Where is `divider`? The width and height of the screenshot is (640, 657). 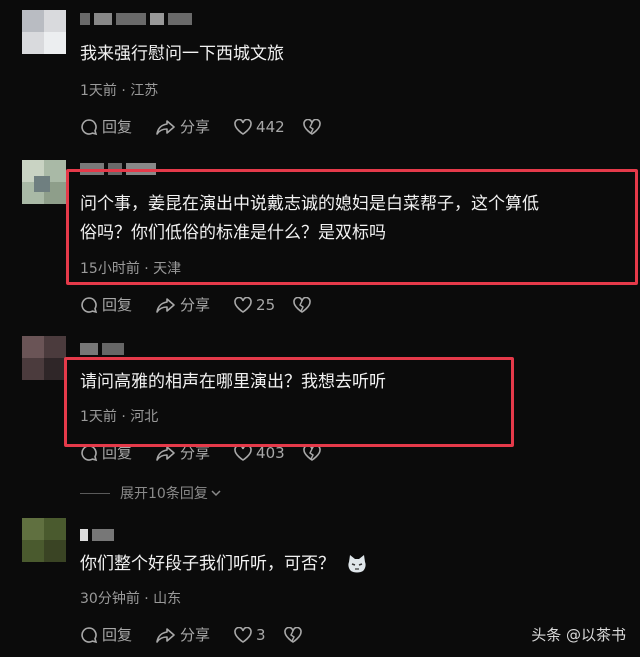 divider is located at coordinates (95, 493).